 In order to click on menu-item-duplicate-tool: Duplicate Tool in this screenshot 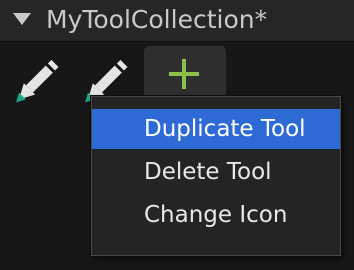, I will do `click(216, 129)`.